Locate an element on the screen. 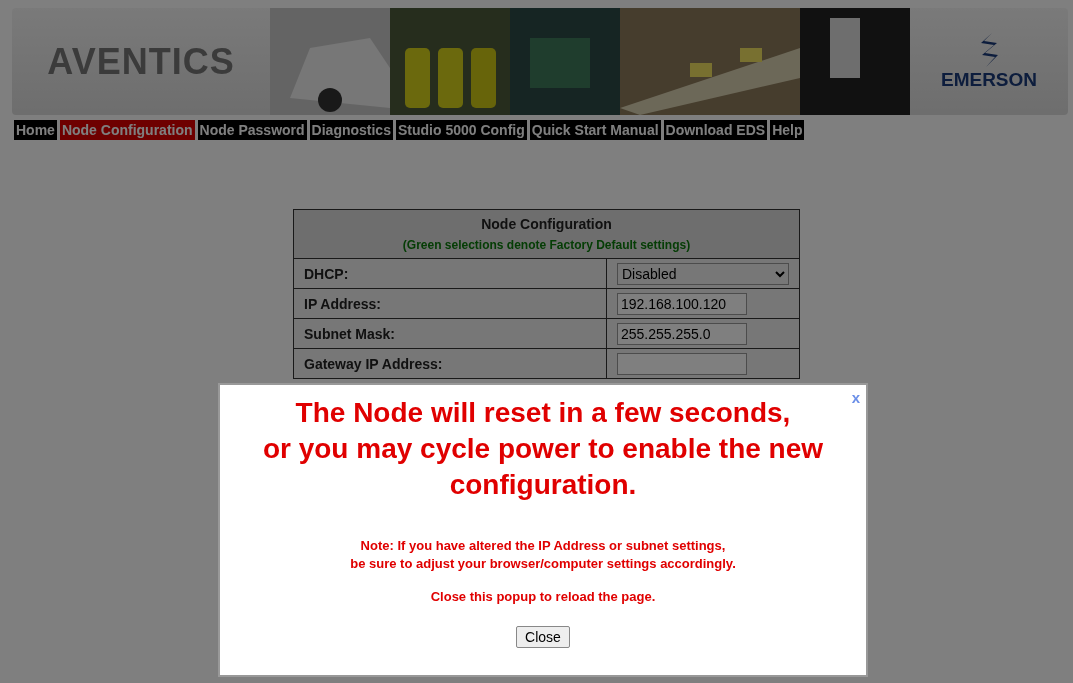  nav-tab: Help is located at coordinates (787, 130).